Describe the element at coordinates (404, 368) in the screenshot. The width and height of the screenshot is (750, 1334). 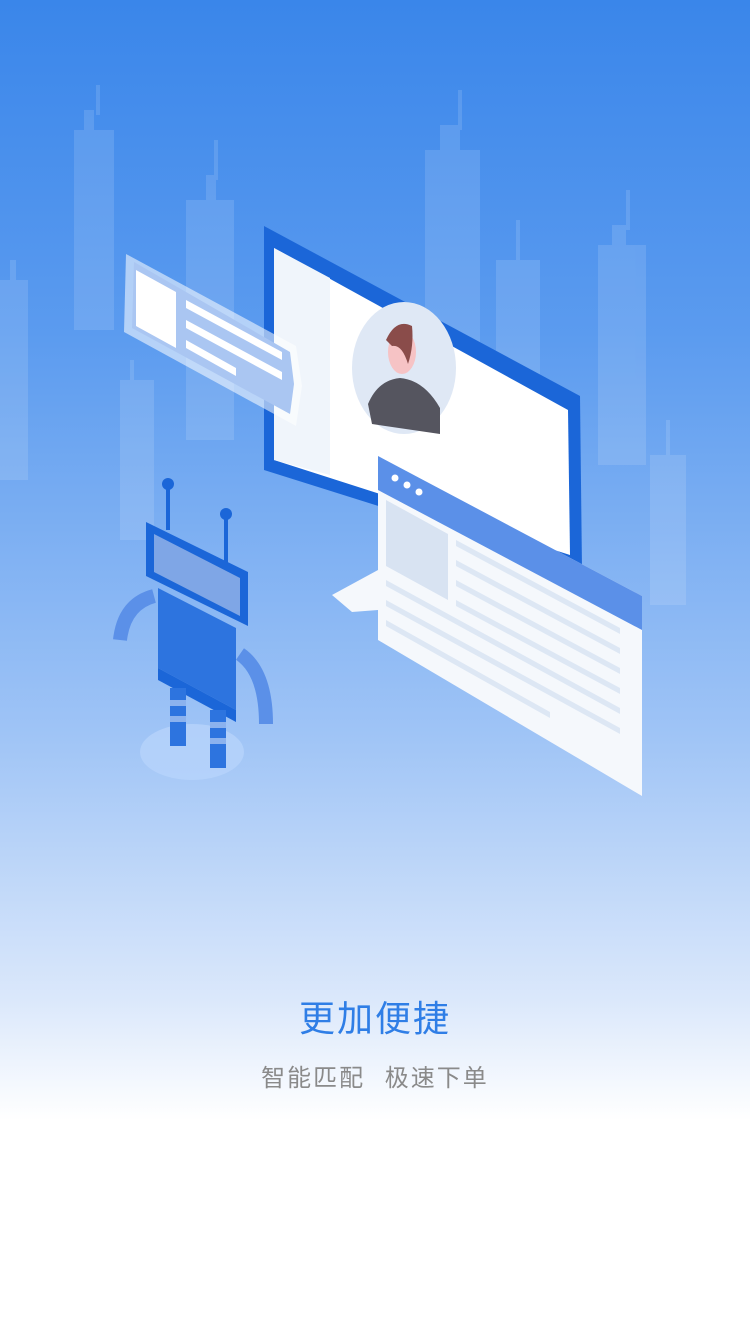
I see `user-avatar-icon` at that location.